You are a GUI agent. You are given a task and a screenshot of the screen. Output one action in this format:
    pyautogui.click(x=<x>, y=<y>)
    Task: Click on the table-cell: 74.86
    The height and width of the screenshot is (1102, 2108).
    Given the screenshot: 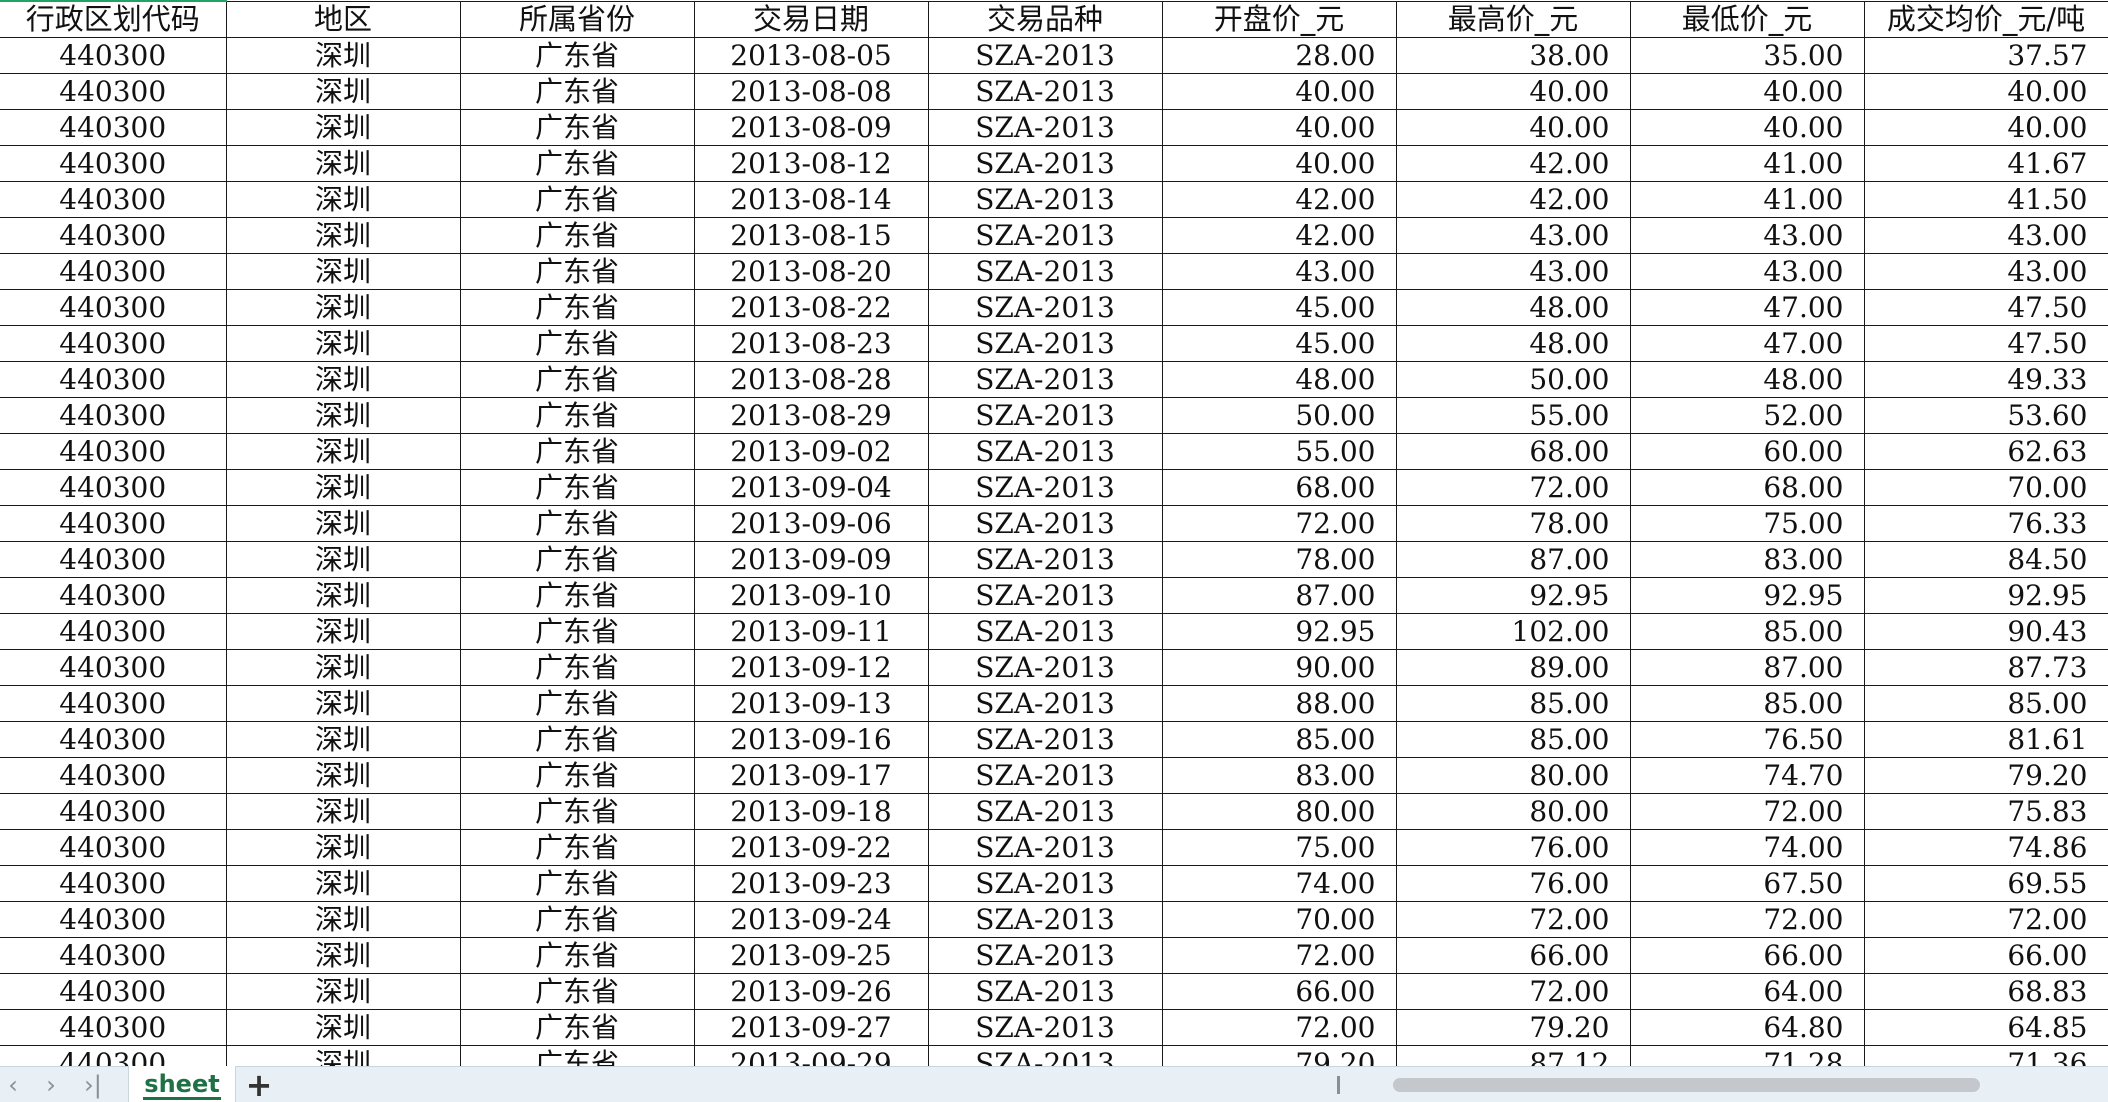 What is the action you would take?
    pyautogui.click(x=1986, y=847)
    